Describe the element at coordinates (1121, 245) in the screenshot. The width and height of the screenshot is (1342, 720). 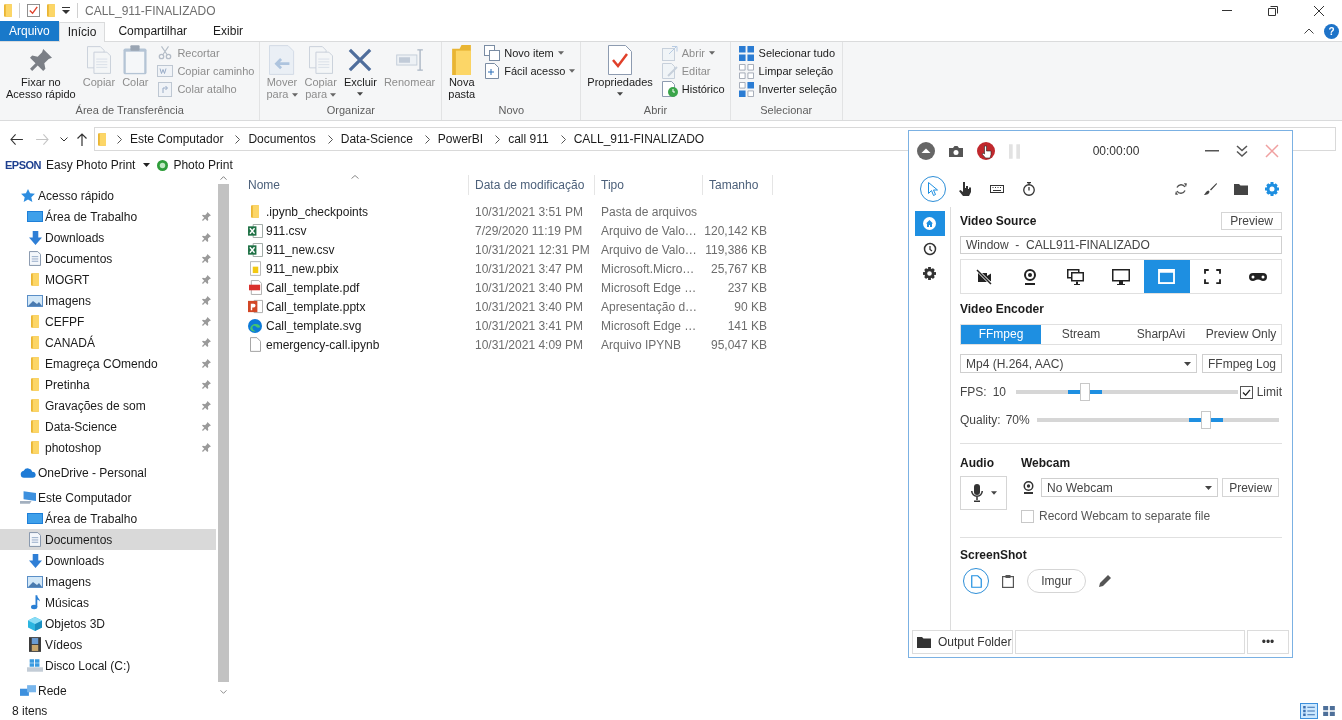
I see `source-field: Window - CALL911-FINALIZADO` at that location.